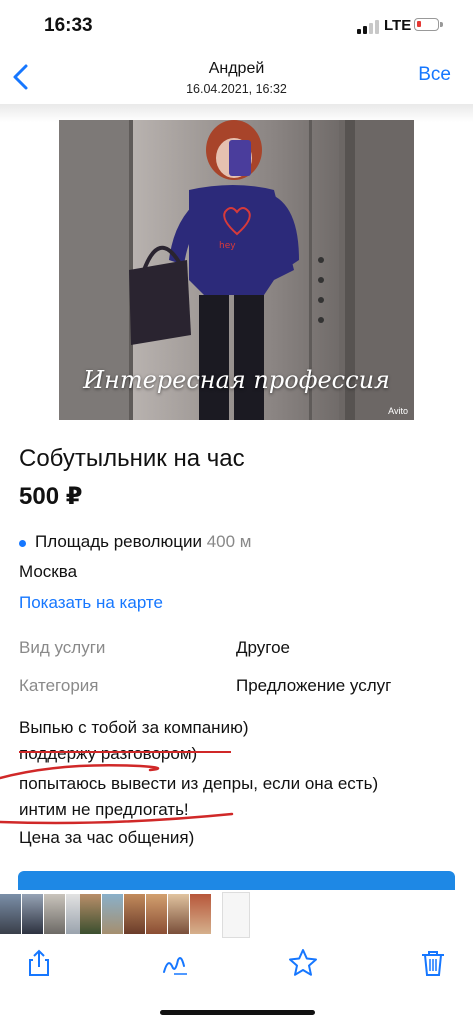 Image resolution: width=473 pixels, height=1024 pixels. I want to click on status-time: 16:33, so click(68, 25).